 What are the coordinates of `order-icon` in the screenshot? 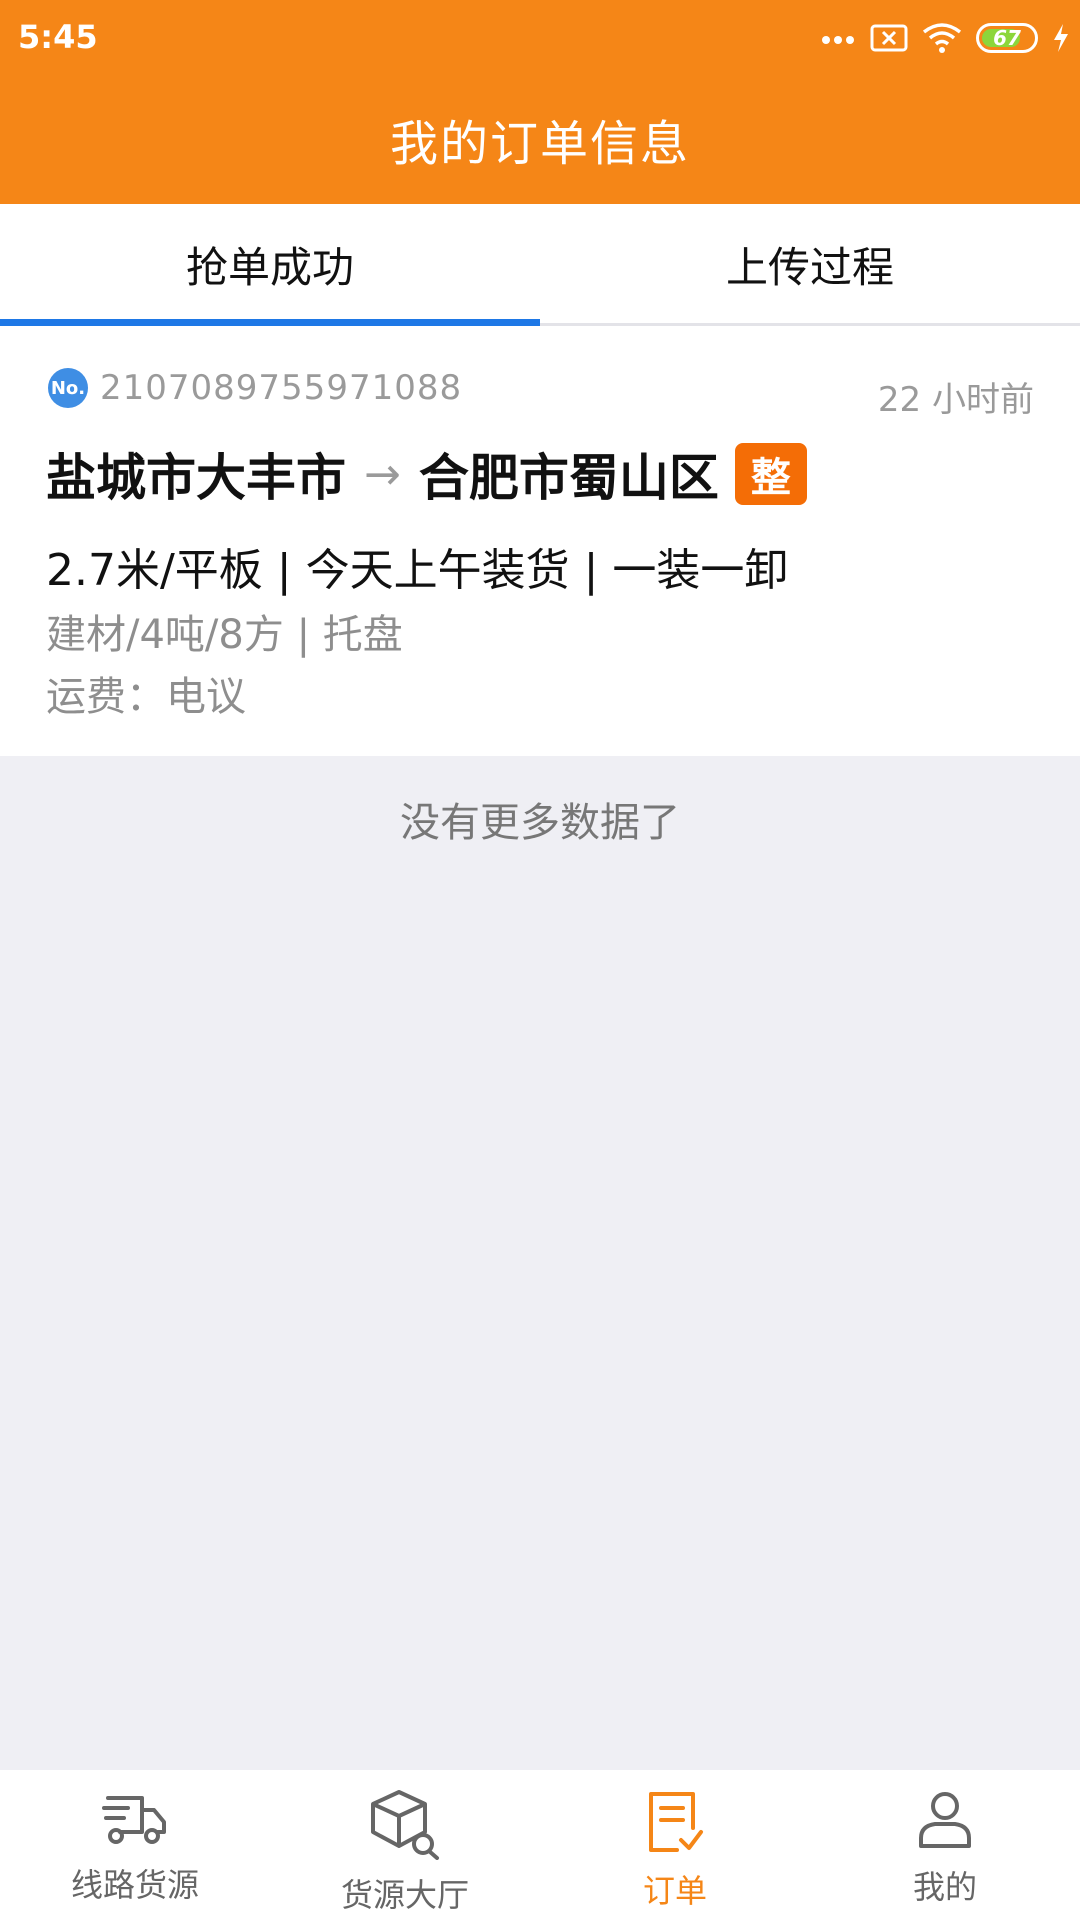 It's located at (676, 1822).